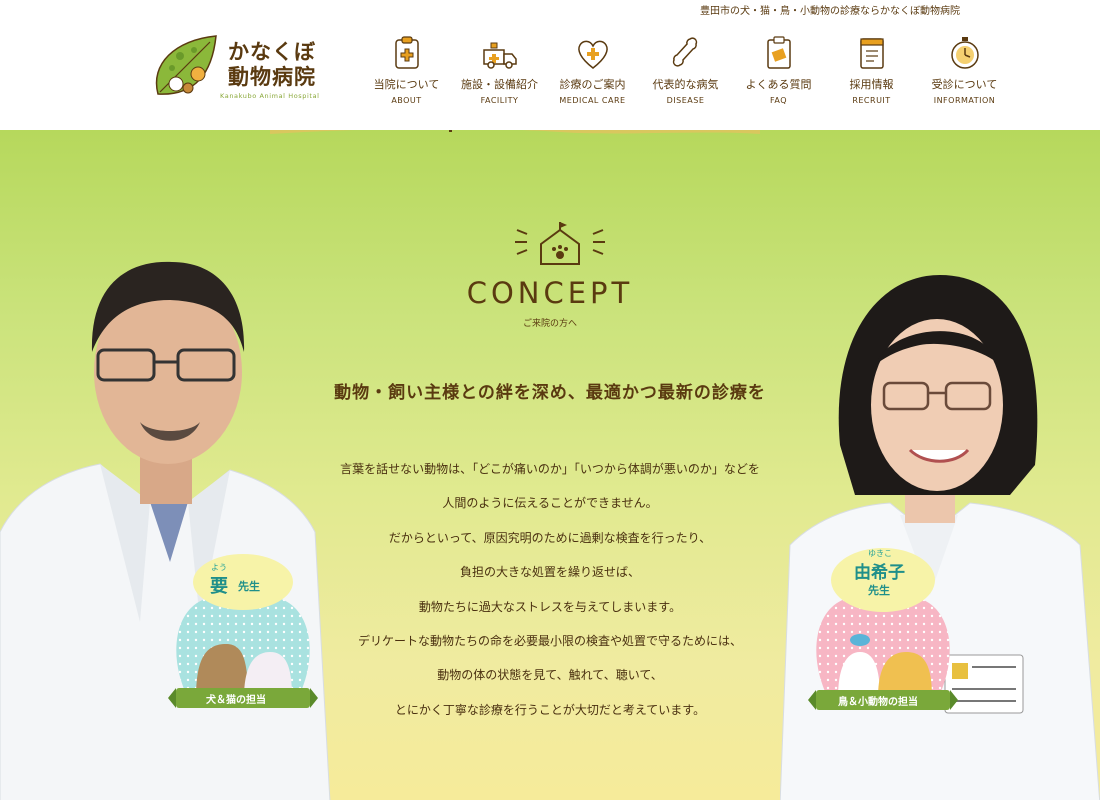  Describe the element at coordinates (549, 640) in the screenshot. I see `concept-body-line: デリケートな動物たちの命を必要最小限の検査や処置で守るためには、` at that location.